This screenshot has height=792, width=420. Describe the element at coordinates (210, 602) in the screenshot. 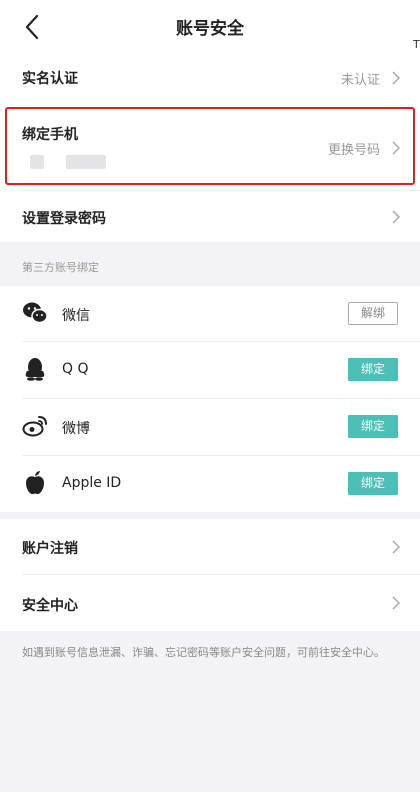

I see `security-center-row: 安全中心` at that location.